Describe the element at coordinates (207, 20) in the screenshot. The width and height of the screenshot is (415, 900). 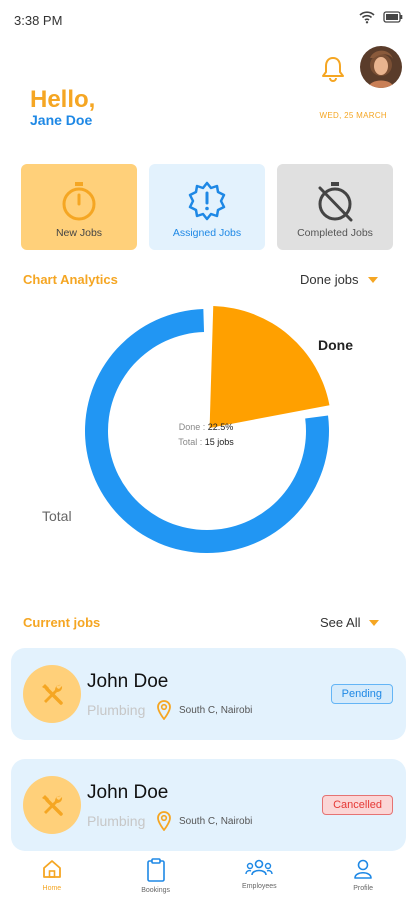
I see `status-bar: 3:38 PM` at that location.